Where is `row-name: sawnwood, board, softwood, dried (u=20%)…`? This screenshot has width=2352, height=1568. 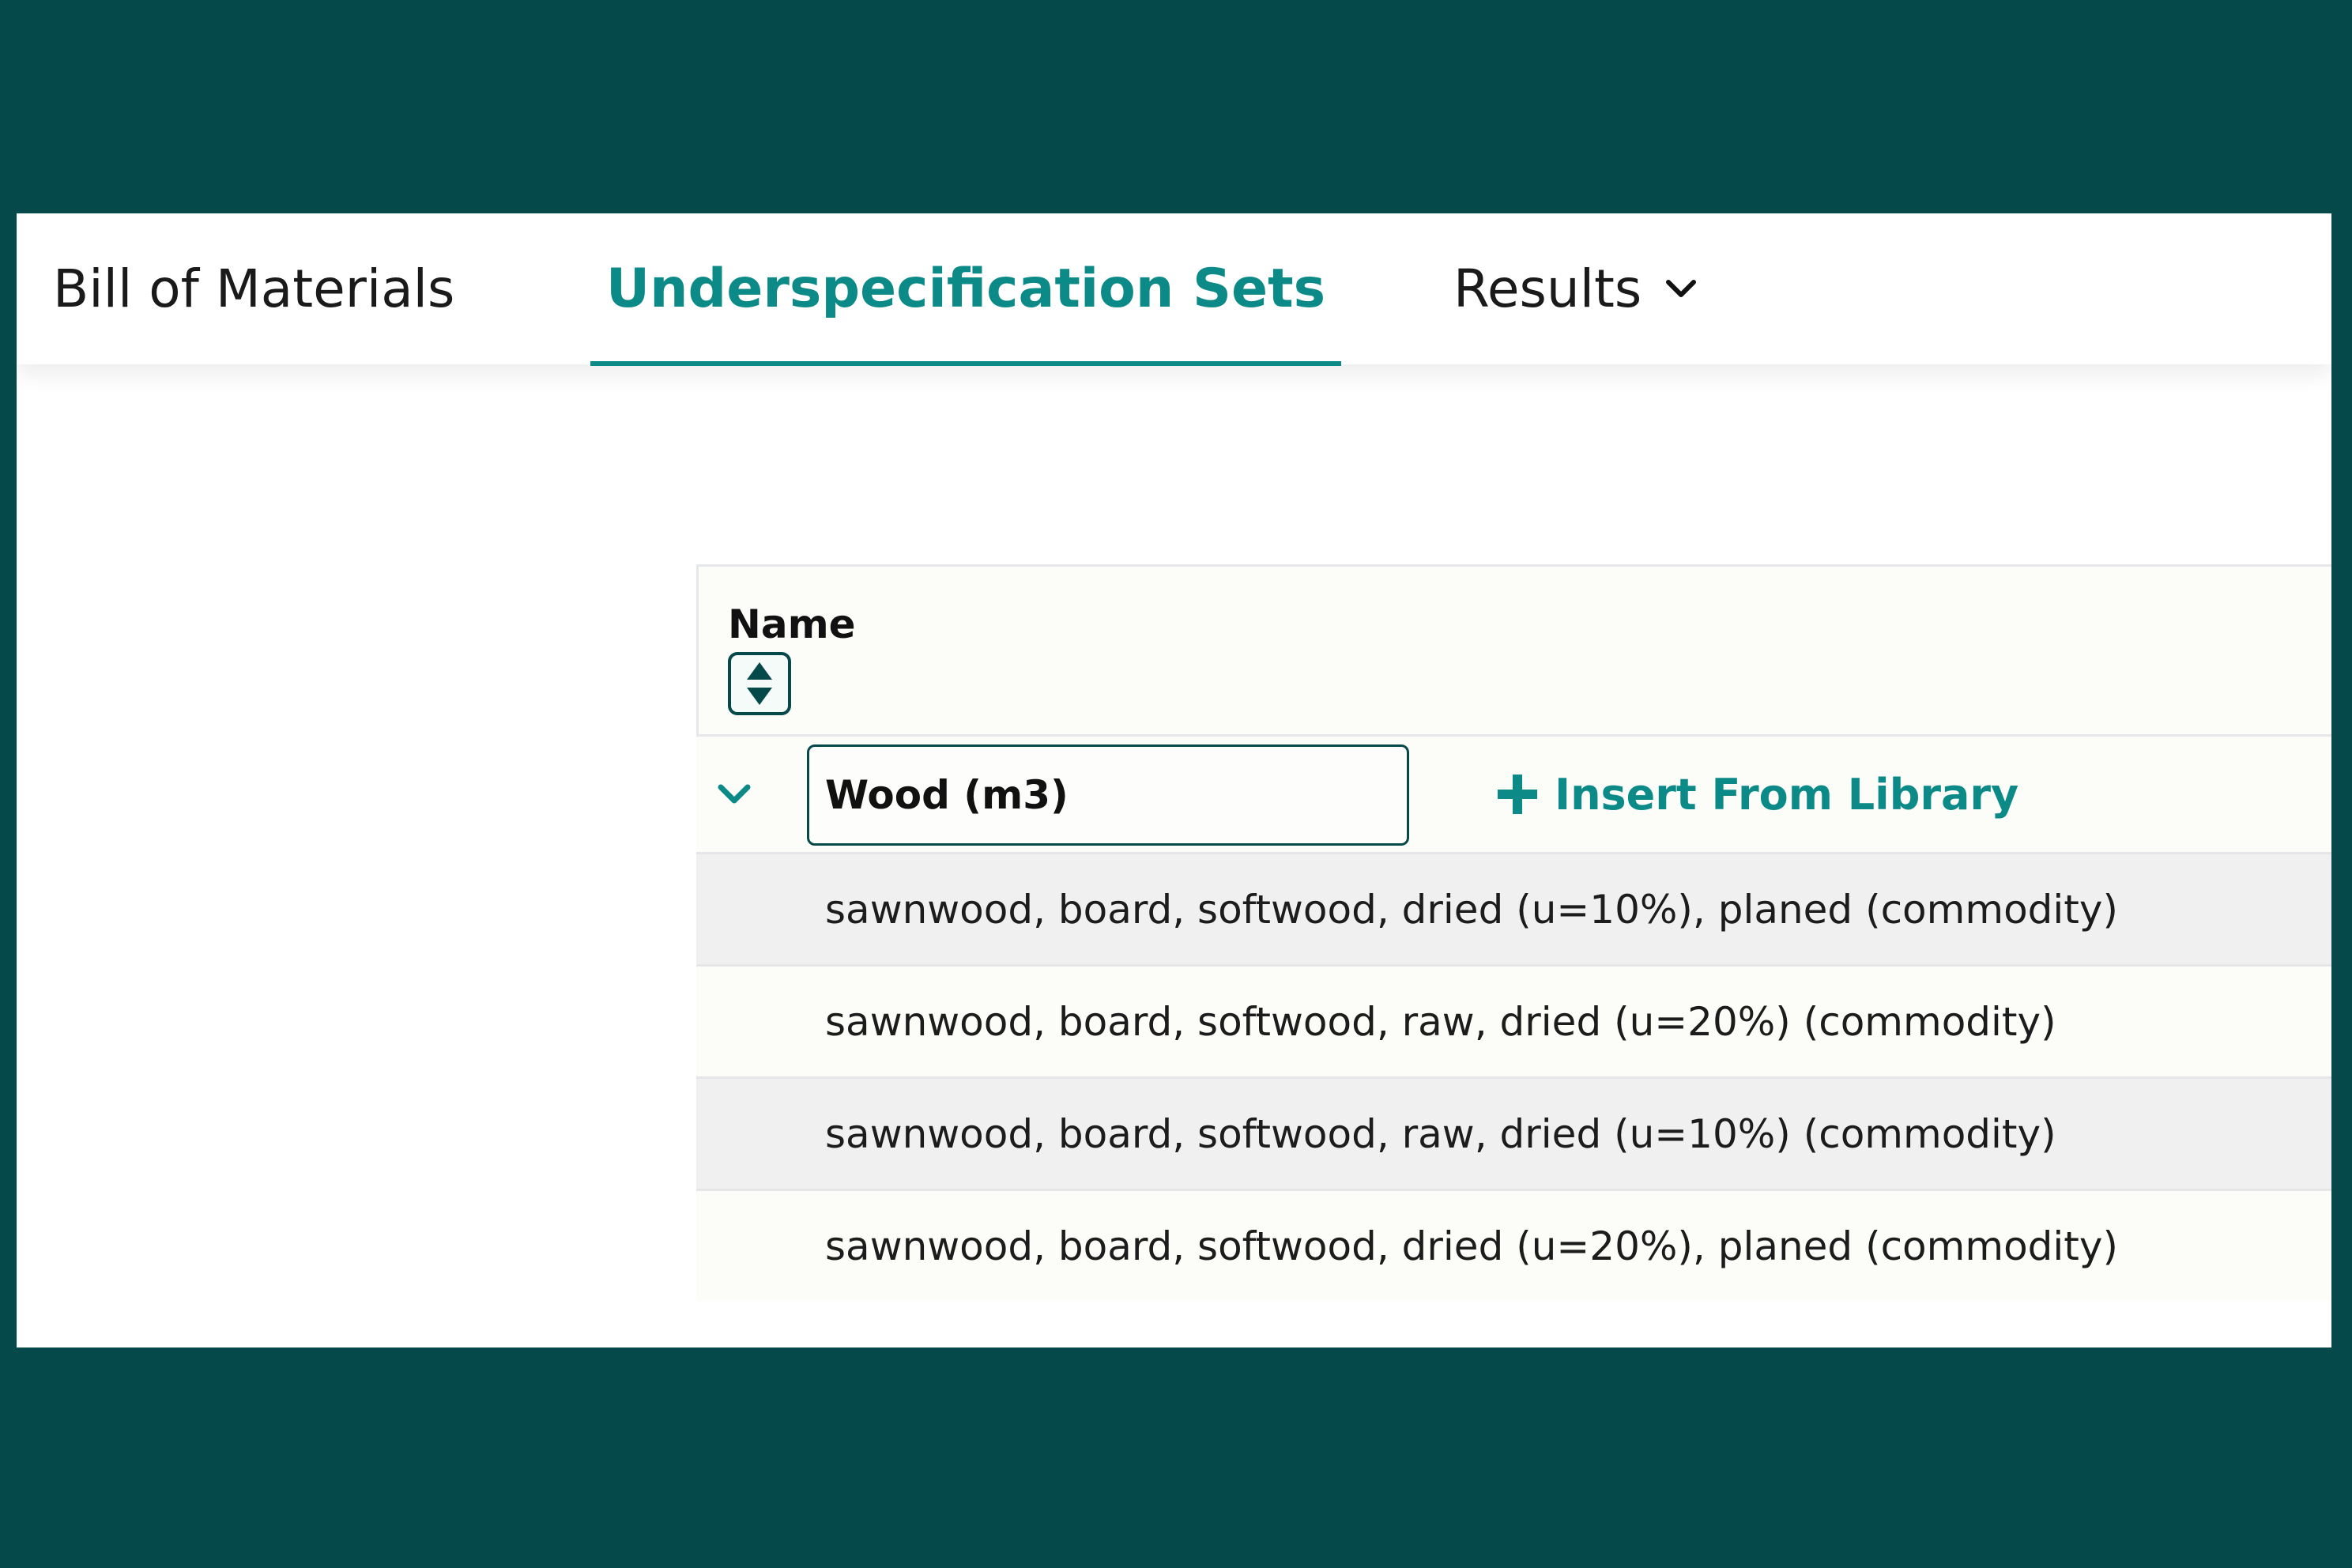
row-name: sawnwood, board, softwood, dried (u=20%)… is located at coordinates (1471, 1246).